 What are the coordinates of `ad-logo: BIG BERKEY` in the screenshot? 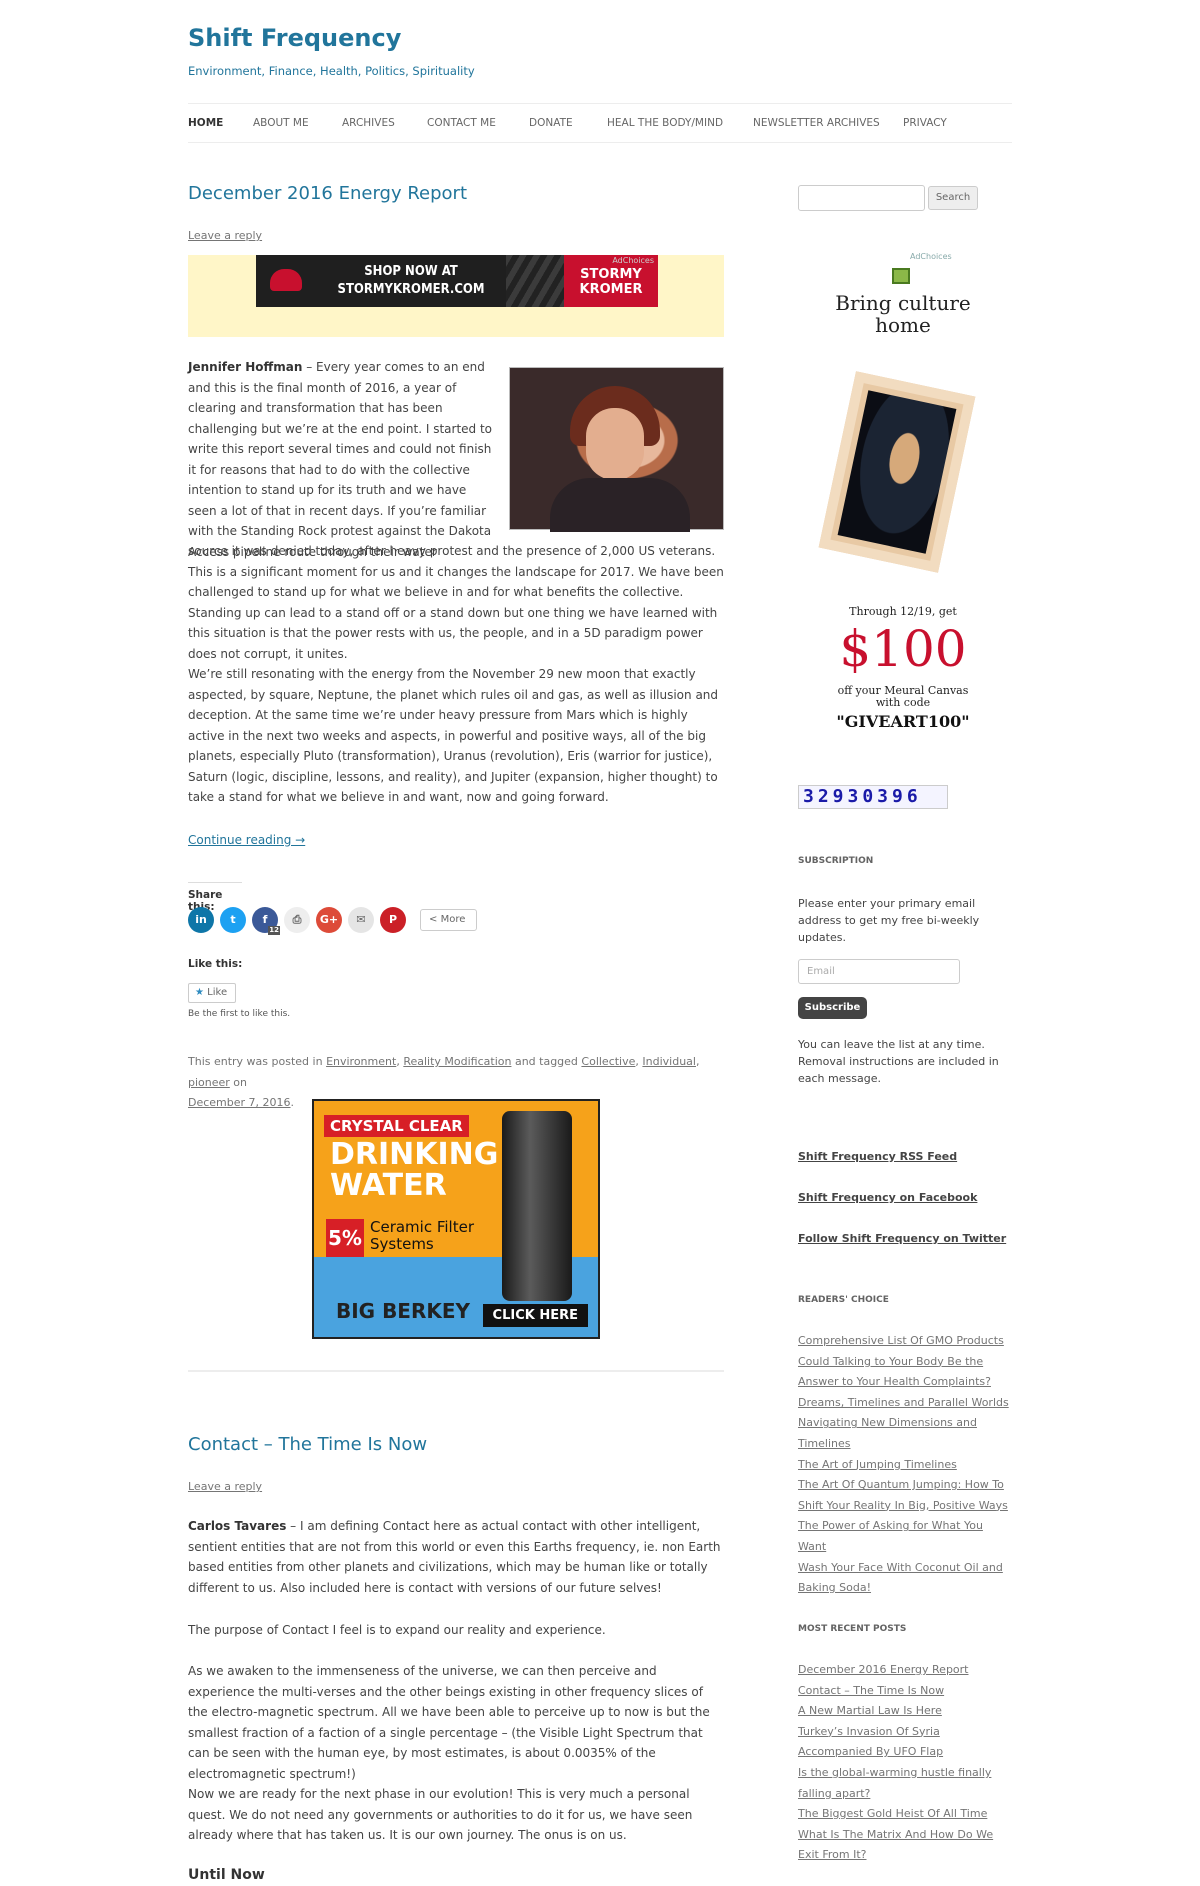 It's located at (403, 1311).